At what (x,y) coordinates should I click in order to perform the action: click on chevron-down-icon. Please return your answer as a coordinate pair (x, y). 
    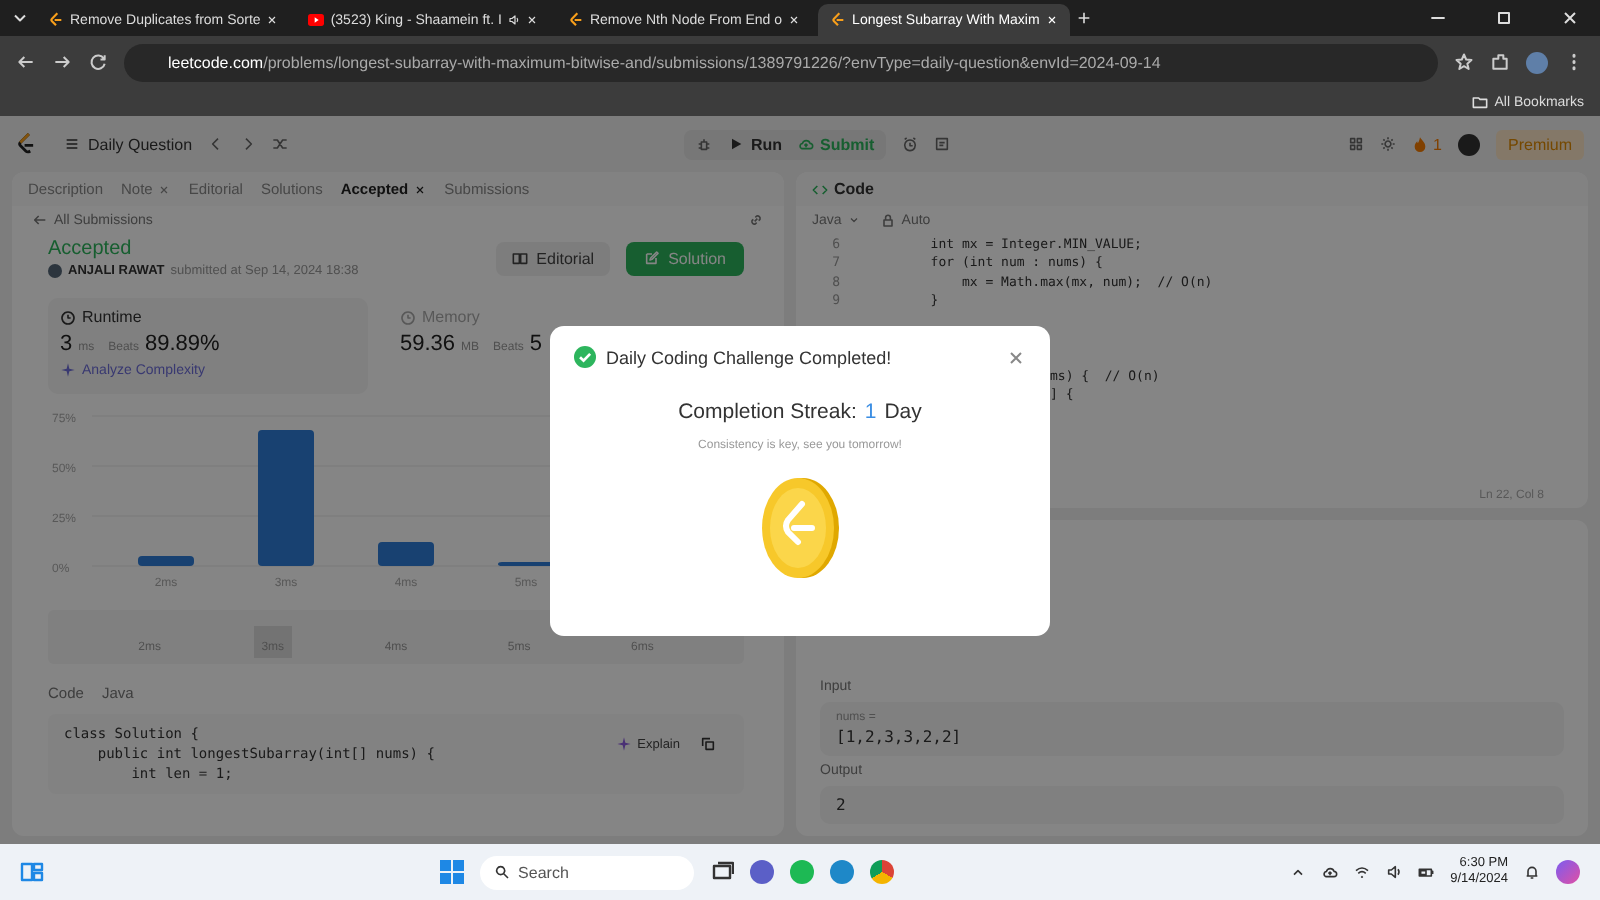
    Looking at the image, I should click on (853, 220).